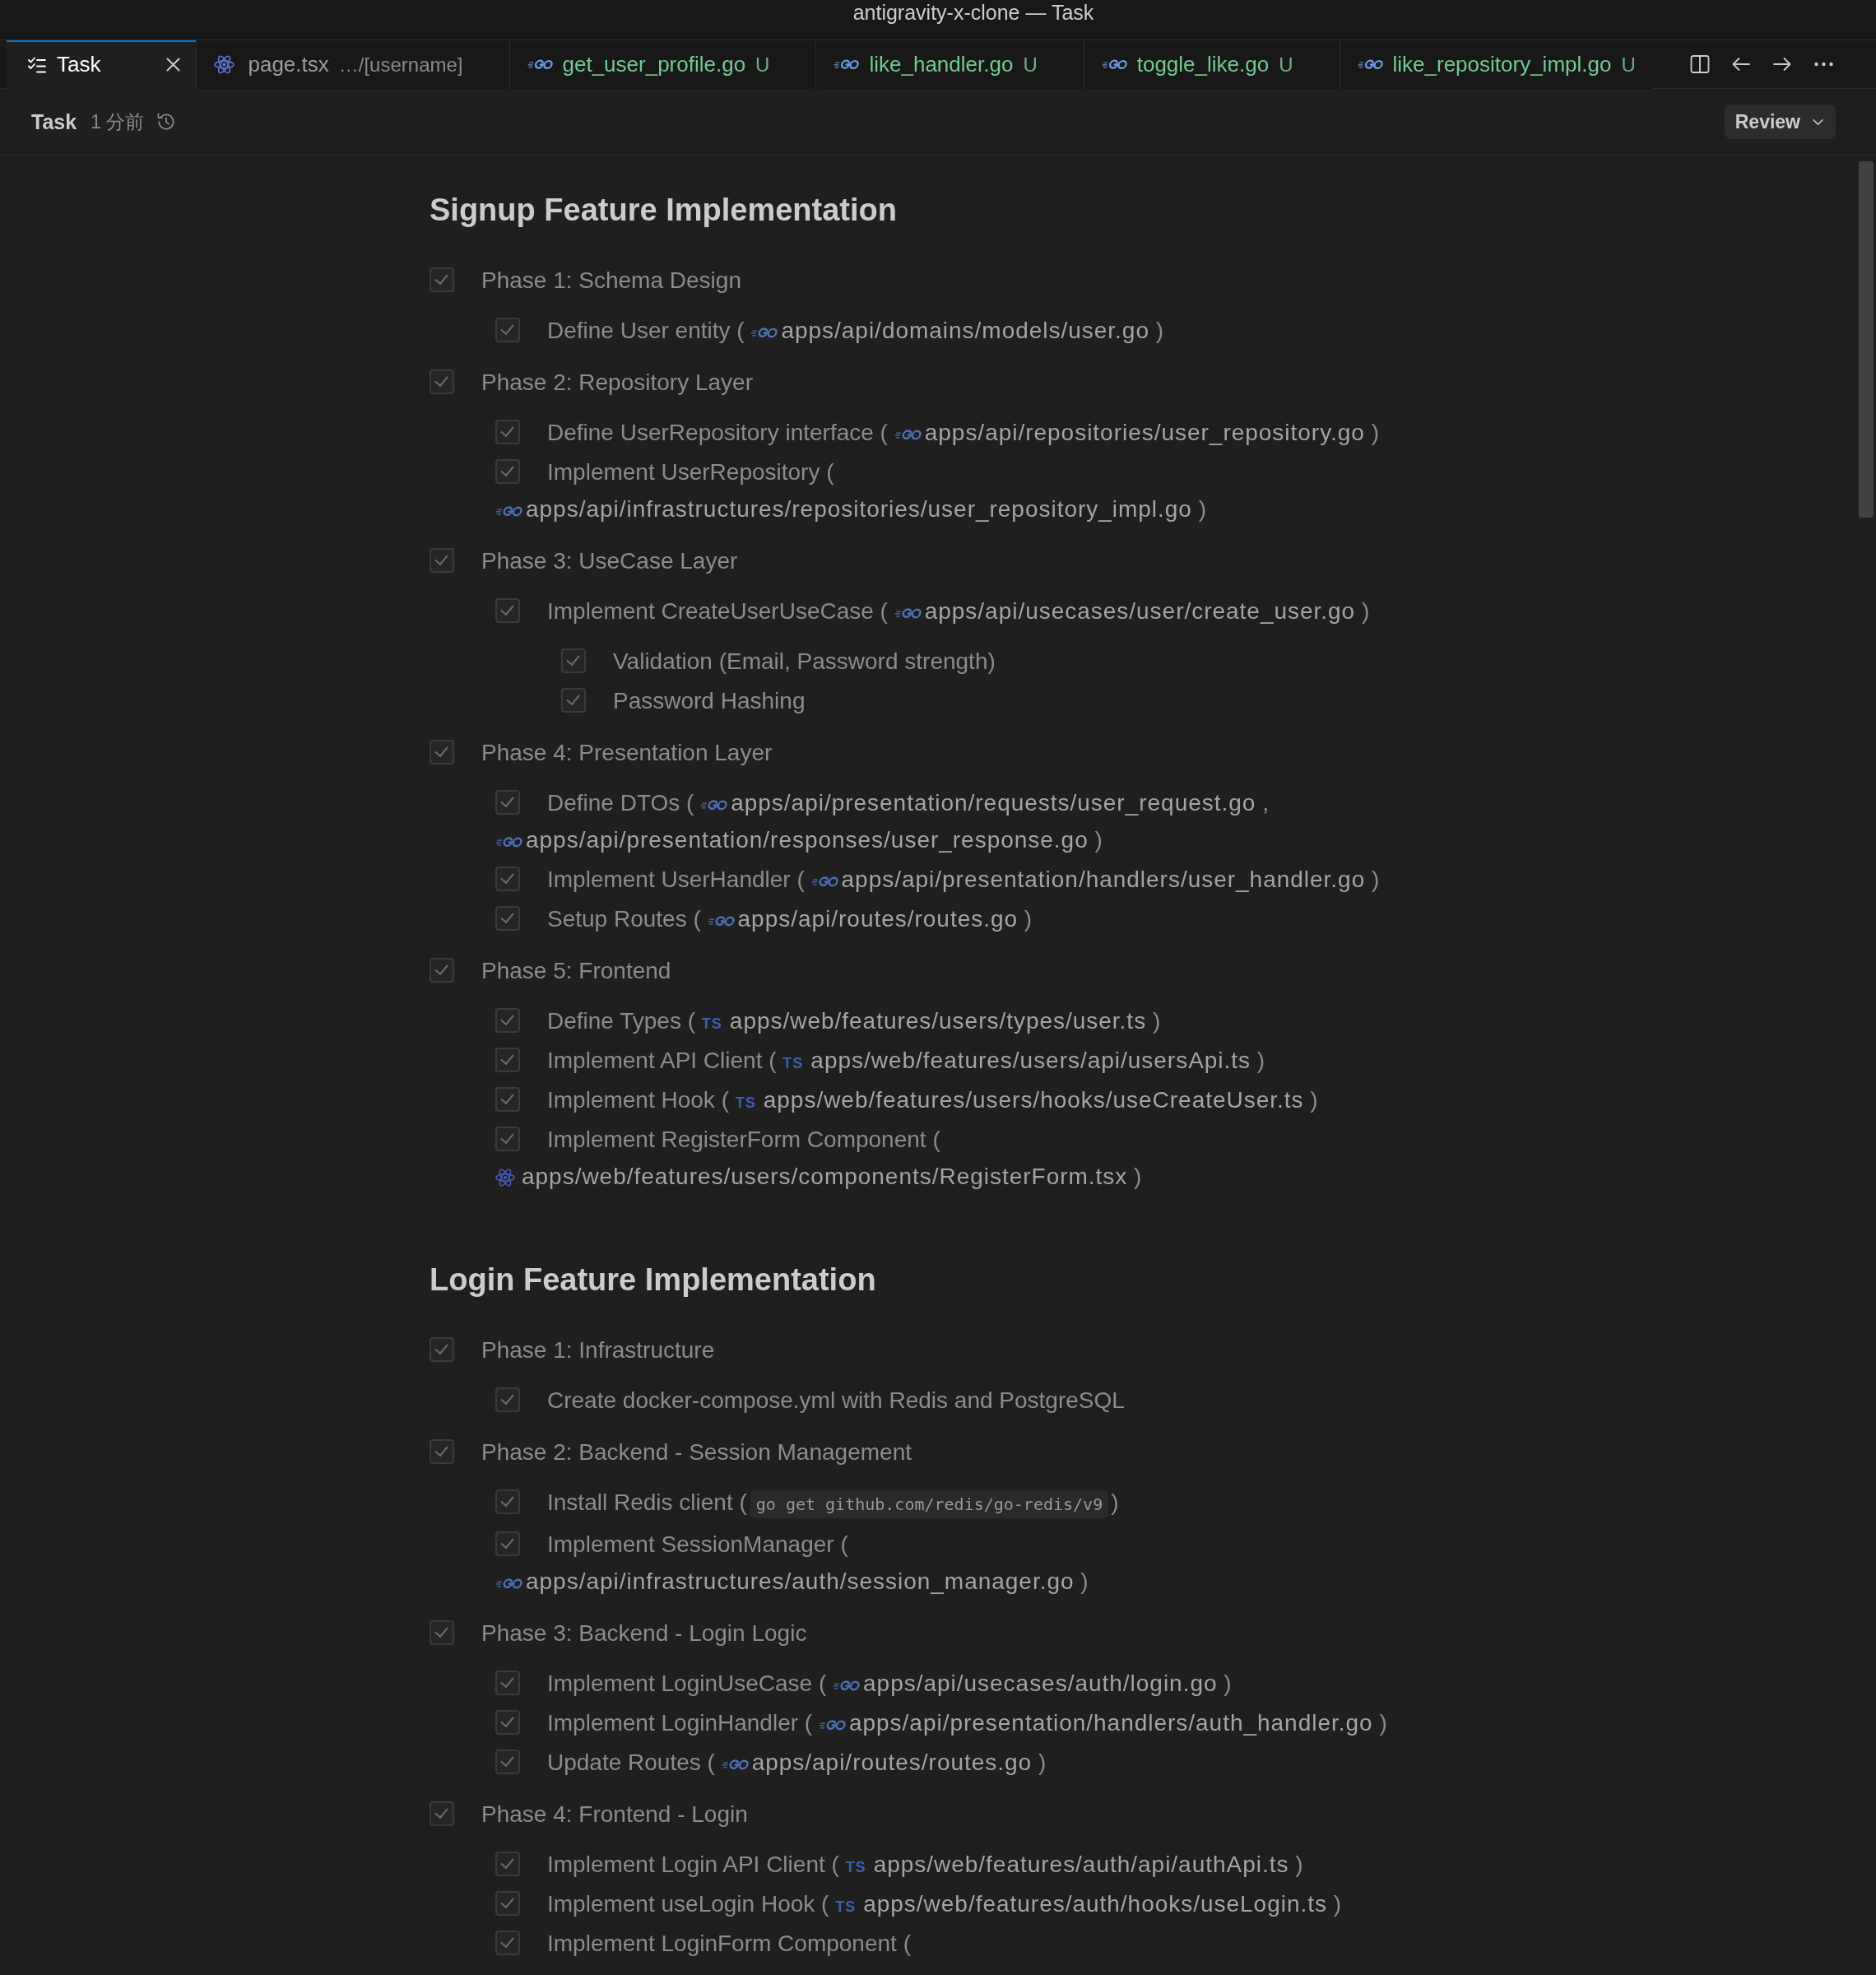 This screenshot has width=1876, height=1975. Describe the element at coordinates (1095, 1723) in the screenshot. I see `file-link: apps/api/presentation/handlers/auth_handler.go` at that location.